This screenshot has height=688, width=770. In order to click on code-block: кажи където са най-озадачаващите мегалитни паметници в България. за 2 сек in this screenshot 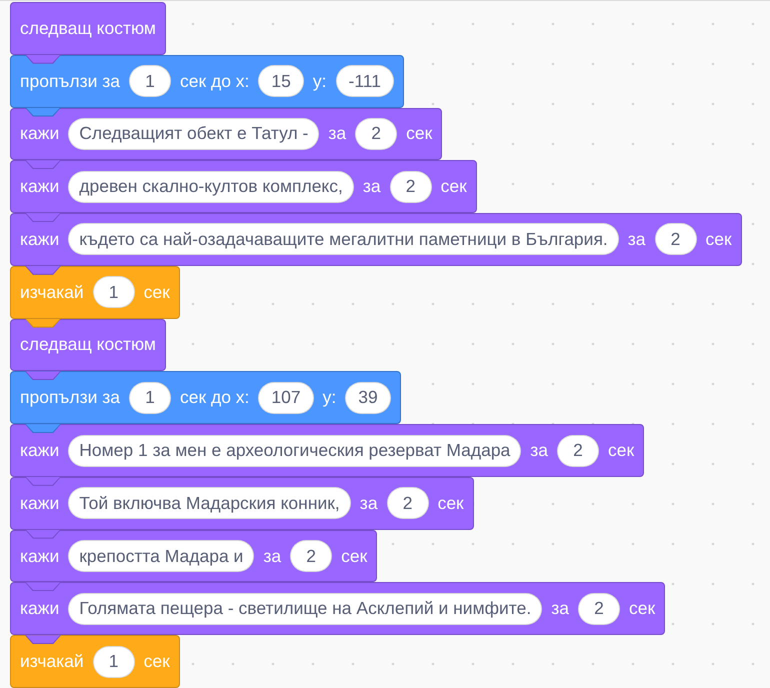, I will do `click(376, 239)`.